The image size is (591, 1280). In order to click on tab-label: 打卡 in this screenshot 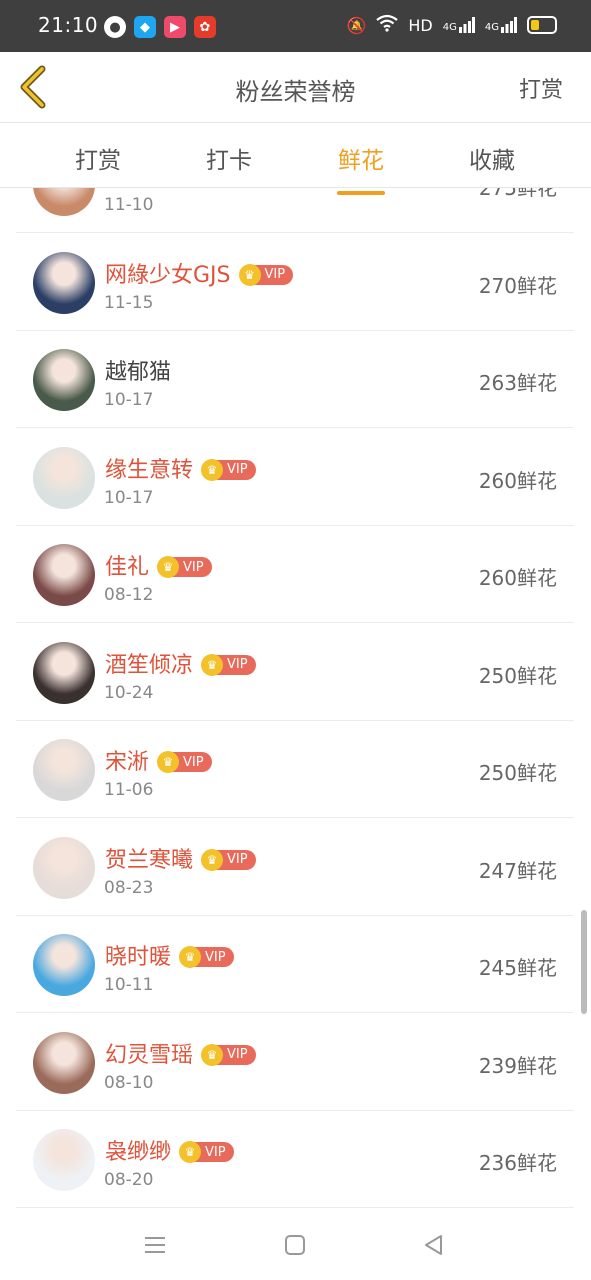, I will do `click(229, 161)`.